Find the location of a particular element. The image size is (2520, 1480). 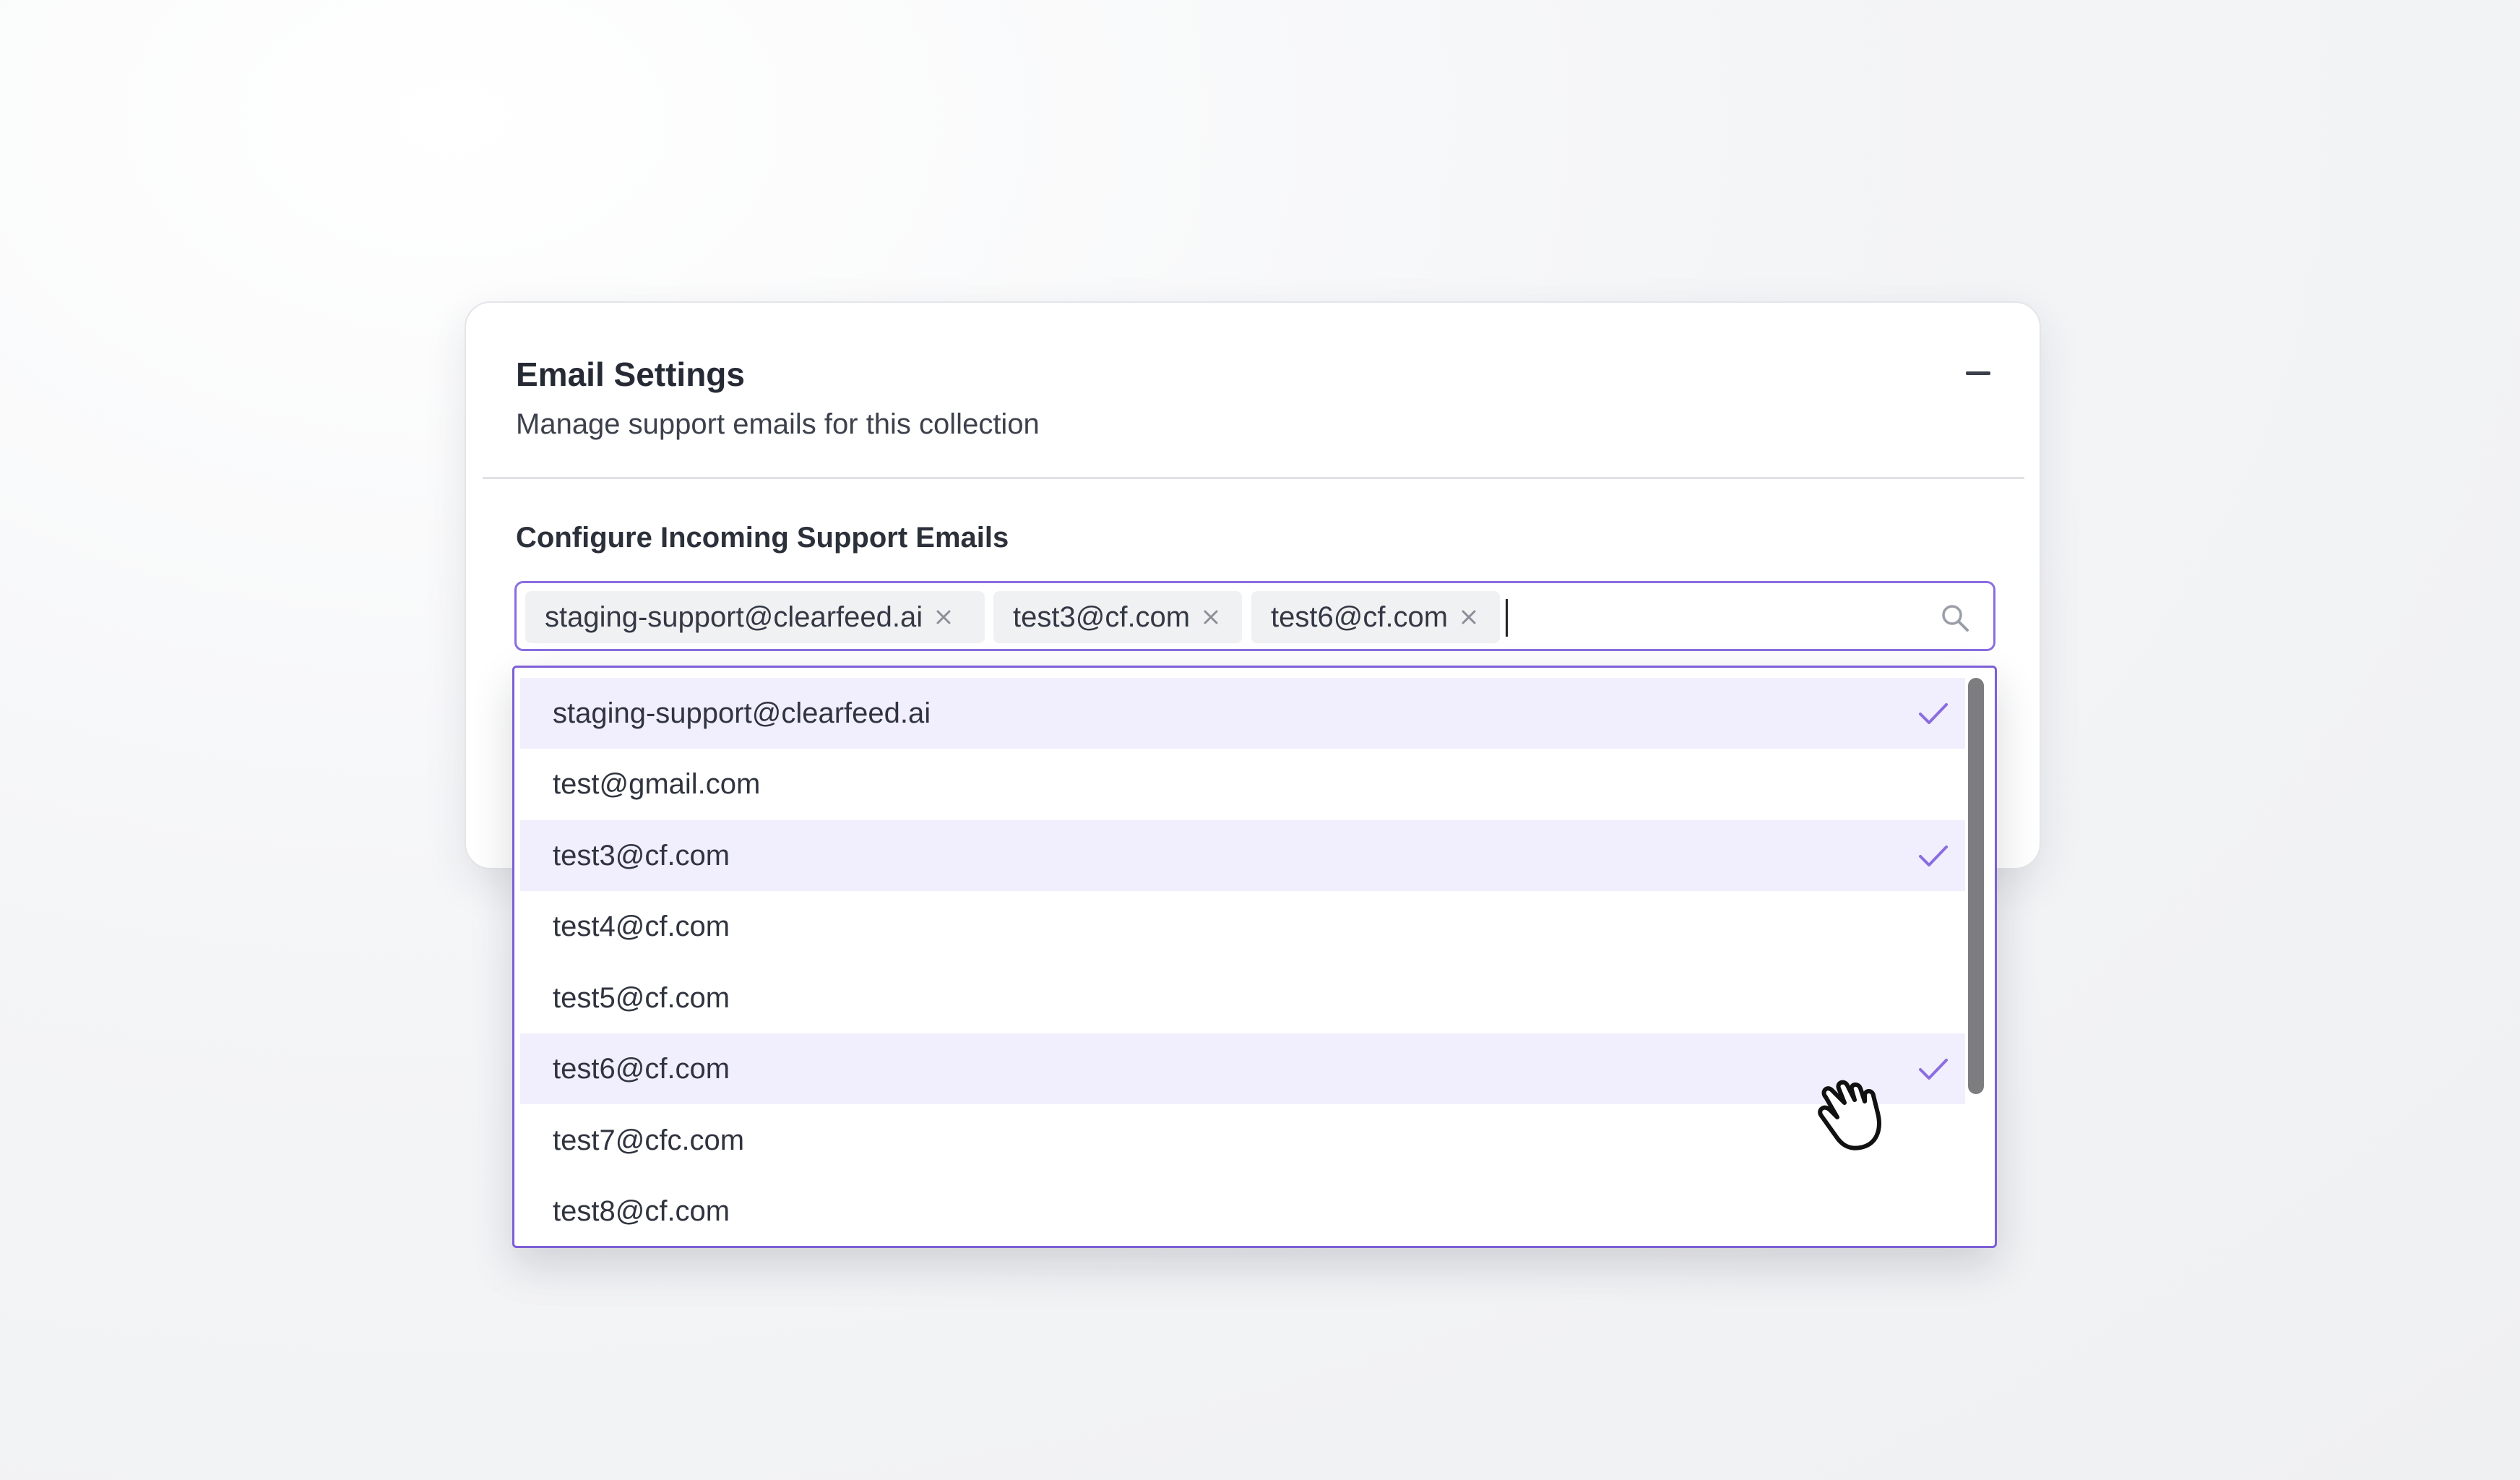

collapse-button is located at coordinates (1979, 374).